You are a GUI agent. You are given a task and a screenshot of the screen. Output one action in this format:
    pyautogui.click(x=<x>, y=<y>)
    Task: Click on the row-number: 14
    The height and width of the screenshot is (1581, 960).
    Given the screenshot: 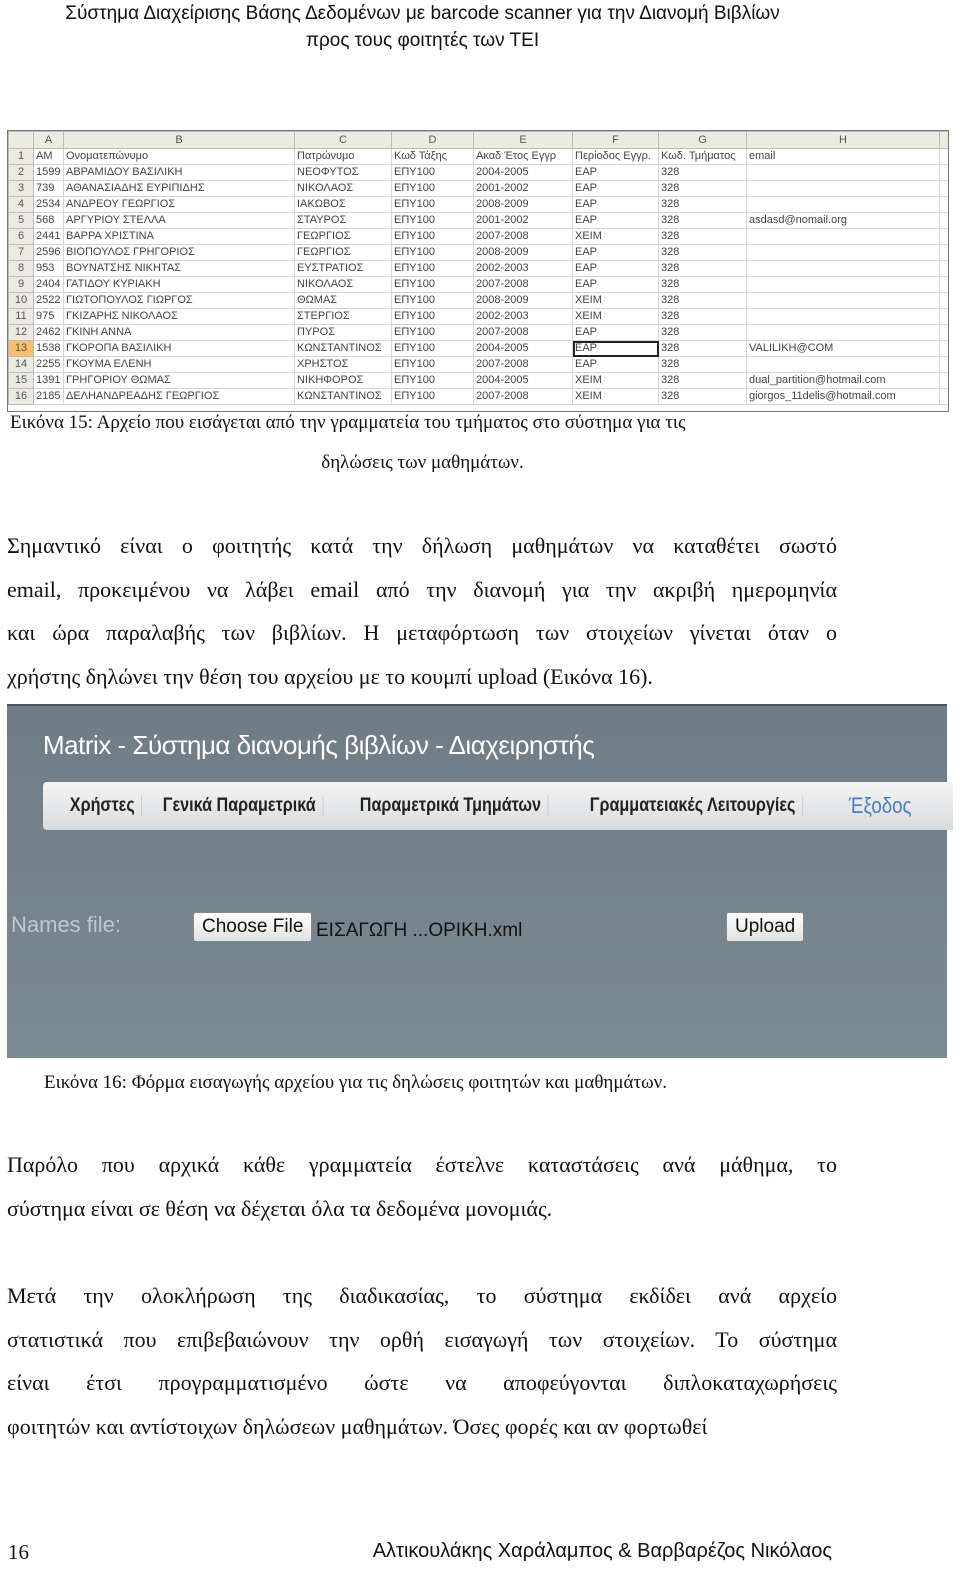 What is the action you would take?
    pyautogui.click(x=21, y=364)
    